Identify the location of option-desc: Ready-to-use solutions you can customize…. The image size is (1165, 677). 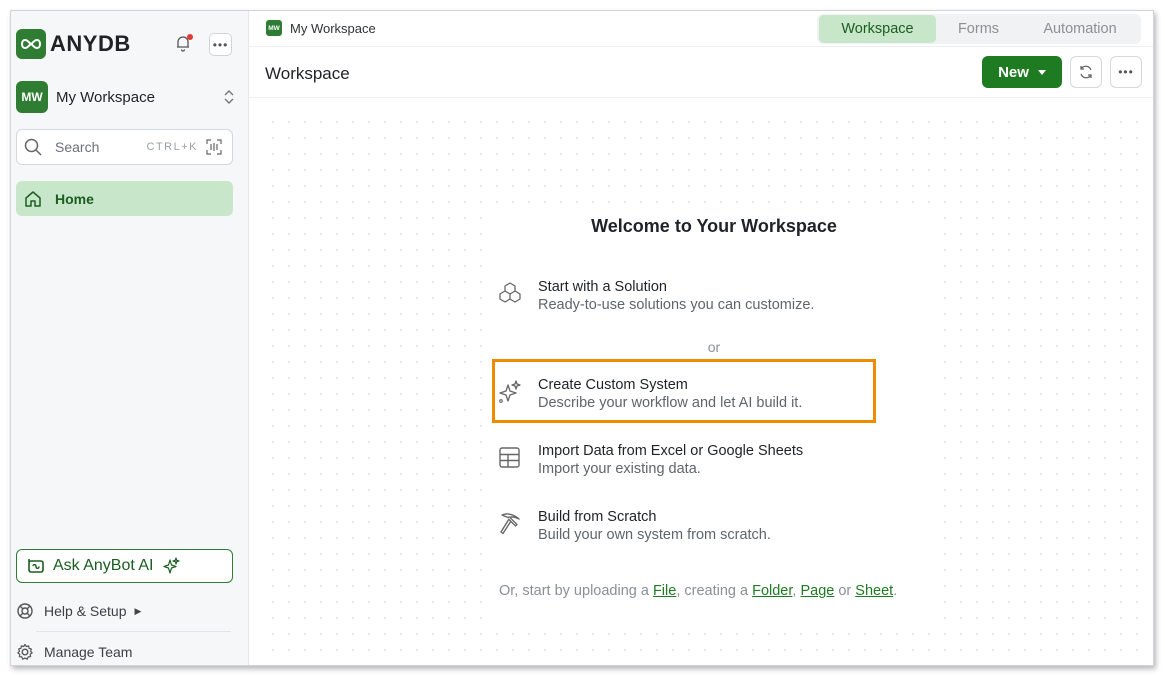
(676, 305).